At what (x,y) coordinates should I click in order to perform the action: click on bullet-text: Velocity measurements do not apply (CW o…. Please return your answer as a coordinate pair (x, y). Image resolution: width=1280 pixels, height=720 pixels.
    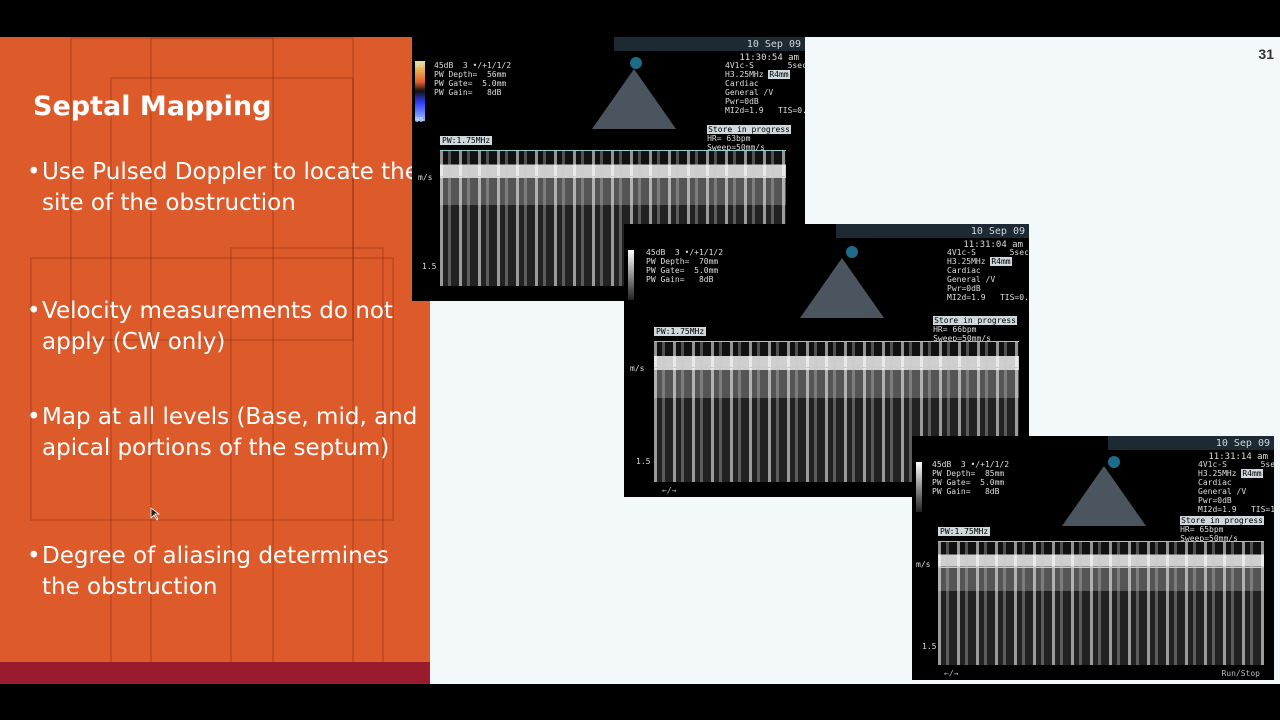
    Looking at the image, I should click on (217, 326).